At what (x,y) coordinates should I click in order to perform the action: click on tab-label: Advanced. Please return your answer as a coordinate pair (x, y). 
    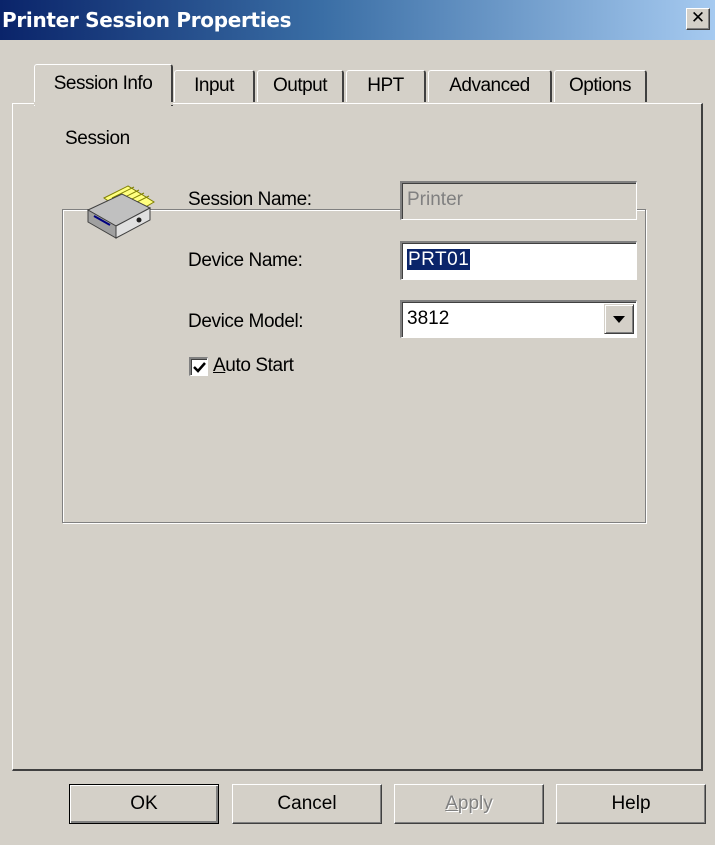
    Looking at the image, I should click on (489, 85).